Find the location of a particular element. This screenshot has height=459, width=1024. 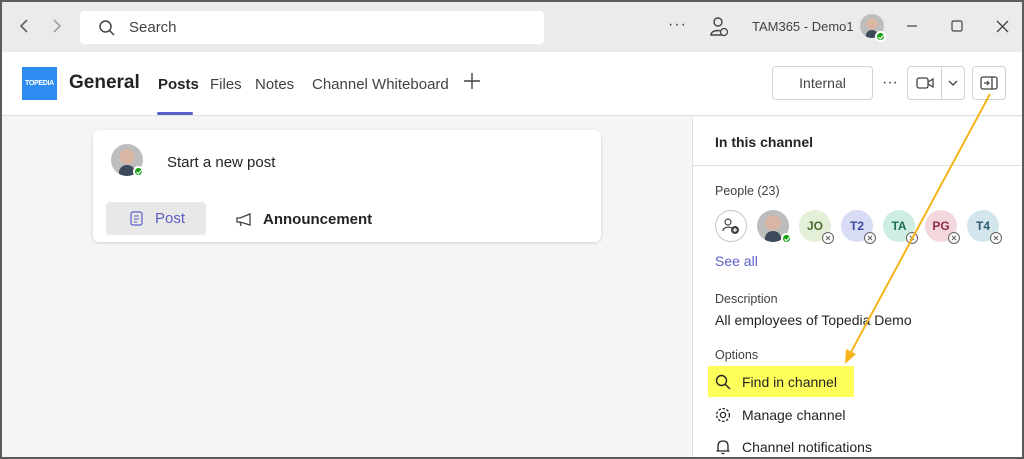

minimize-button is located at coordinates (912, 26).